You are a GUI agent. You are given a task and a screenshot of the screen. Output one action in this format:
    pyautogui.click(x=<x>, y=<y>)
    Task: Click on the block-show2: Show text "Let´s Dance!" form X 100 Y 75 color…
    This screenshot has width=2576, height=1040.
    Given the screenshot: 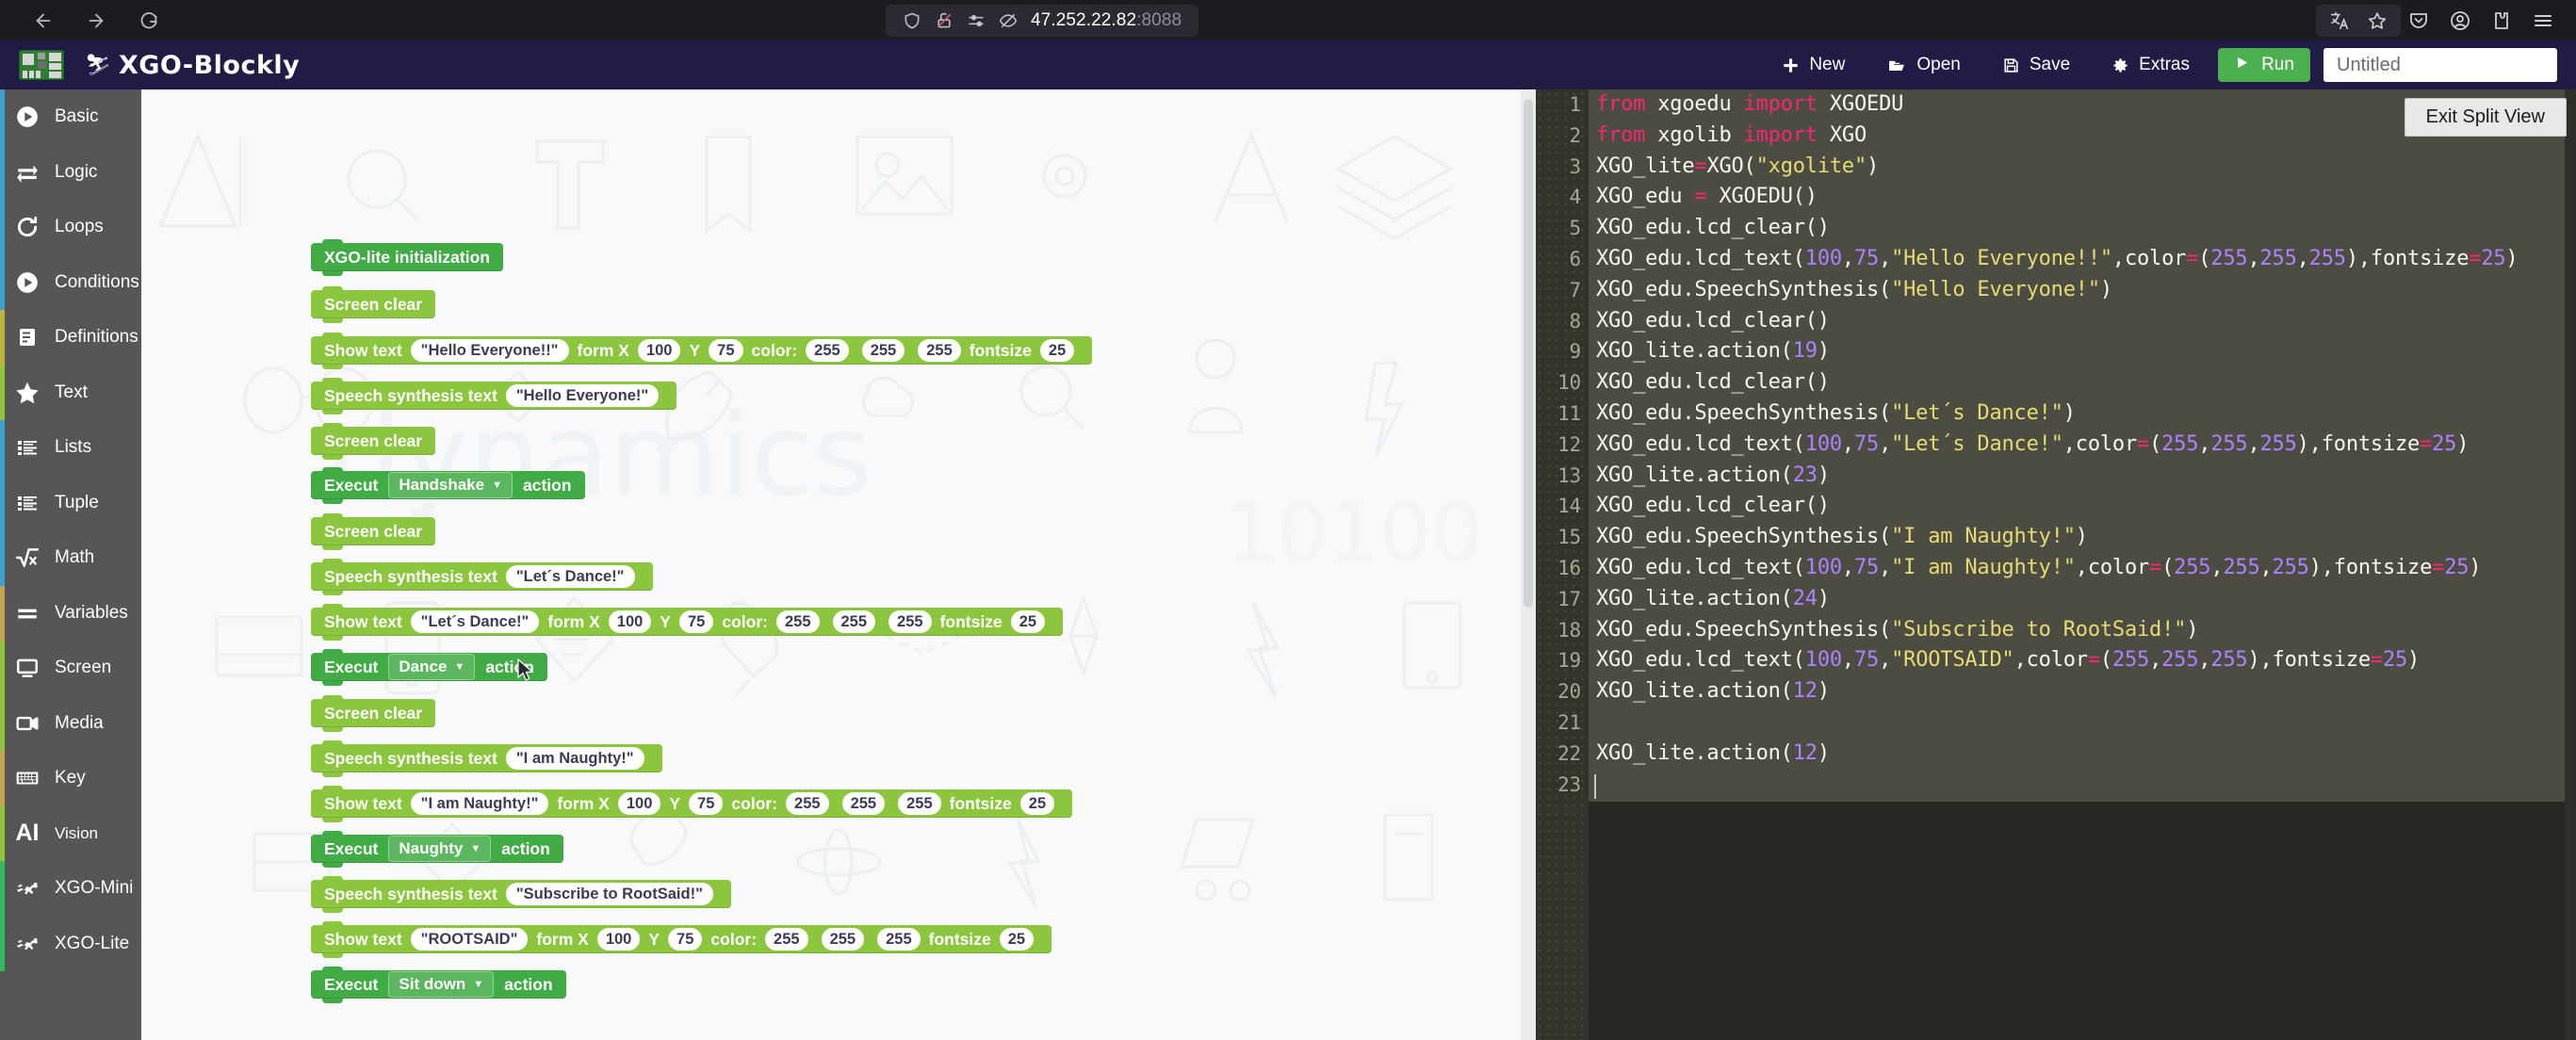 What is the action you would take?
    pyautogui.click(x=687, y=622)
    